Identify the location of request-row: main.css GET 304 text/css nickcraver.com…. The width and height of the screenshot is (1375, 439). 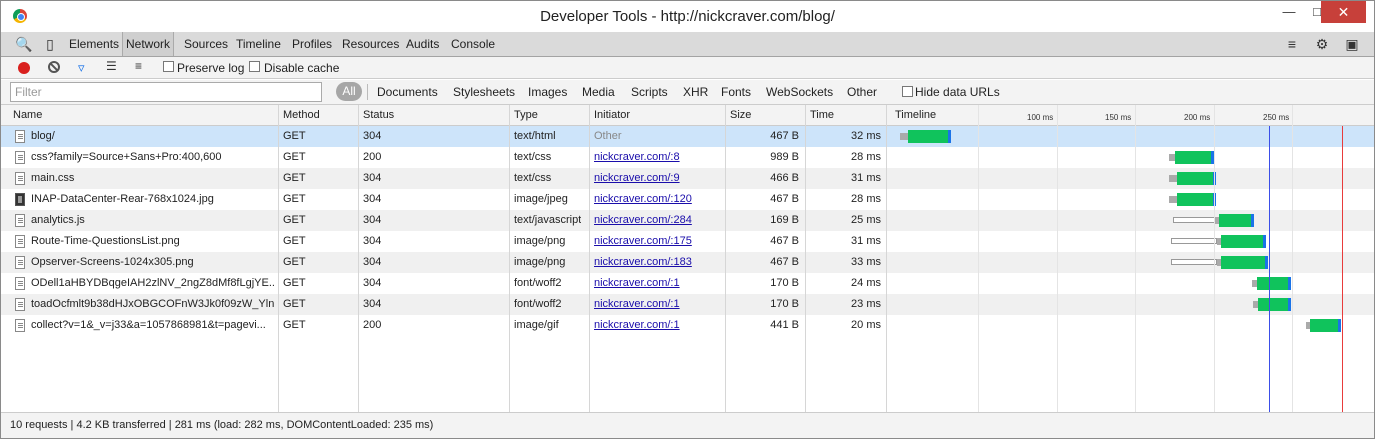
(687, 178).